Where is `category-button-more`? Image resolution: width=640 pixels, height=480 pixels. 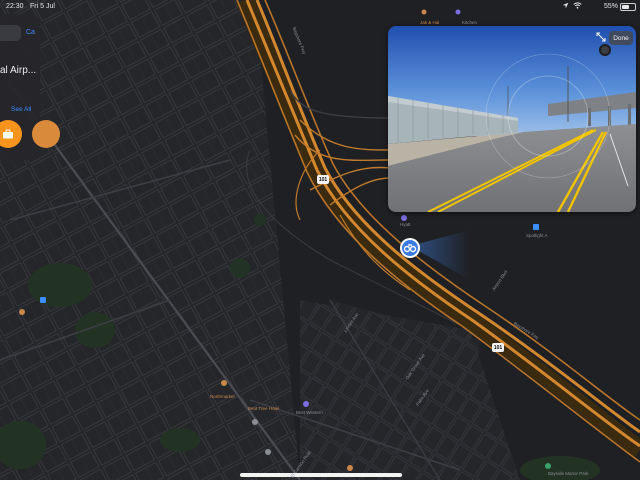 category-button-more is located at coordinates (46, 134).